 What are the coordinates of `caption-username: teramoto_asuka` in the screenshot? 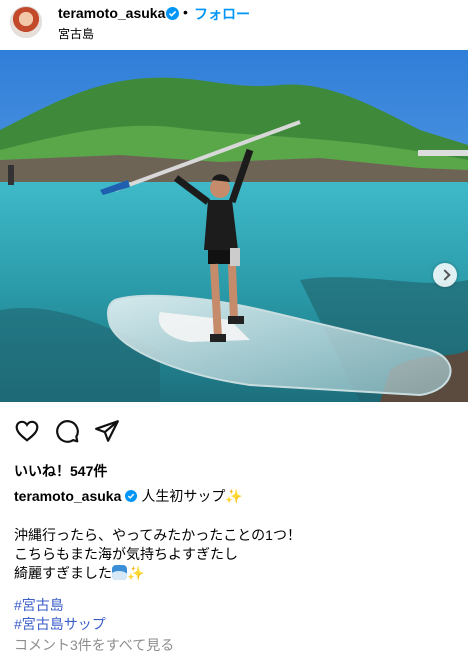 It's located at (67, 496).